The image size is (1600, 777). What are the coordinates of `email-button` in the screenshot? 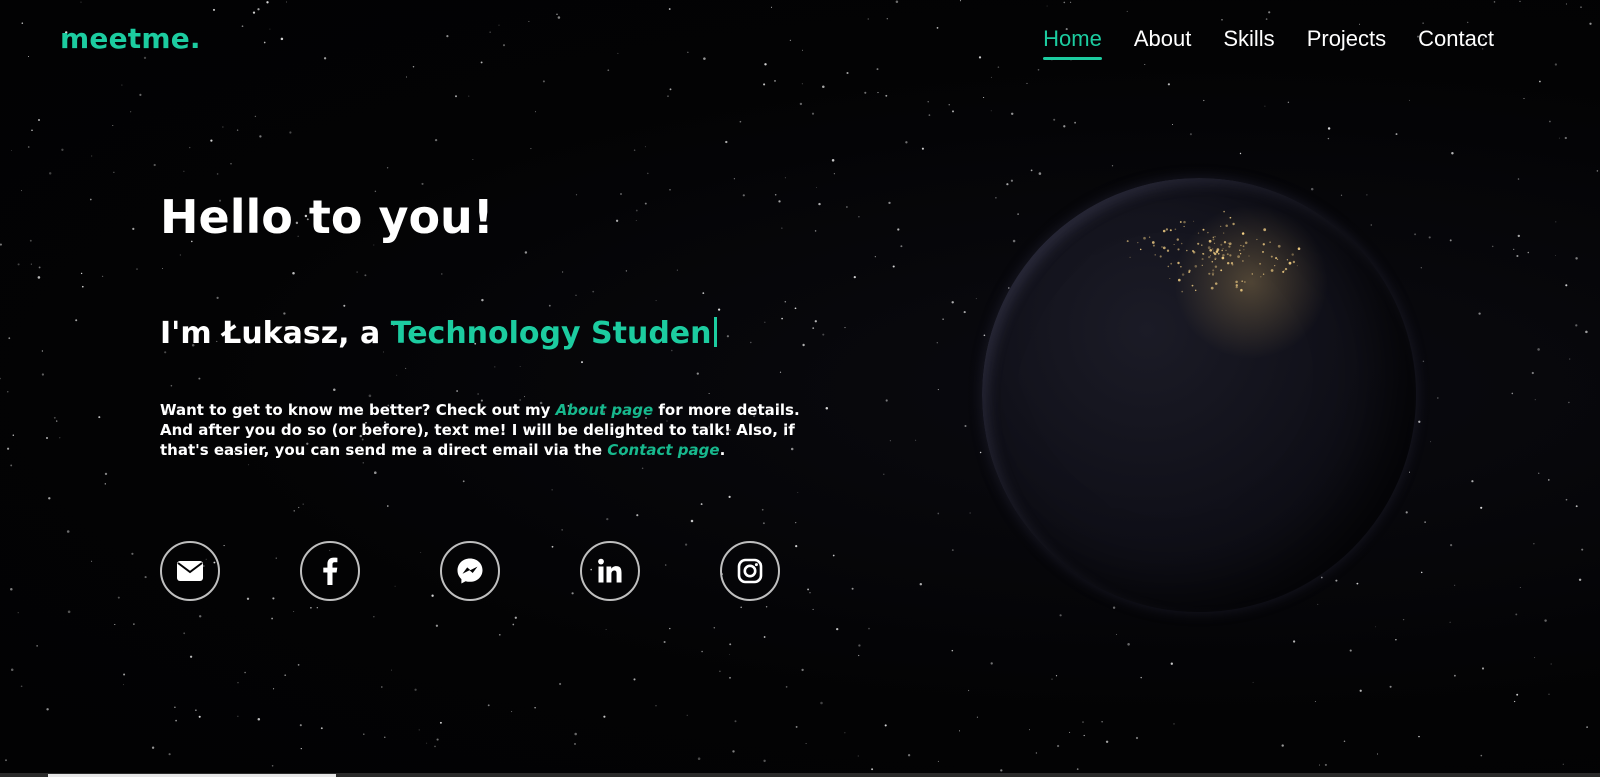 It's located at (190, 571).